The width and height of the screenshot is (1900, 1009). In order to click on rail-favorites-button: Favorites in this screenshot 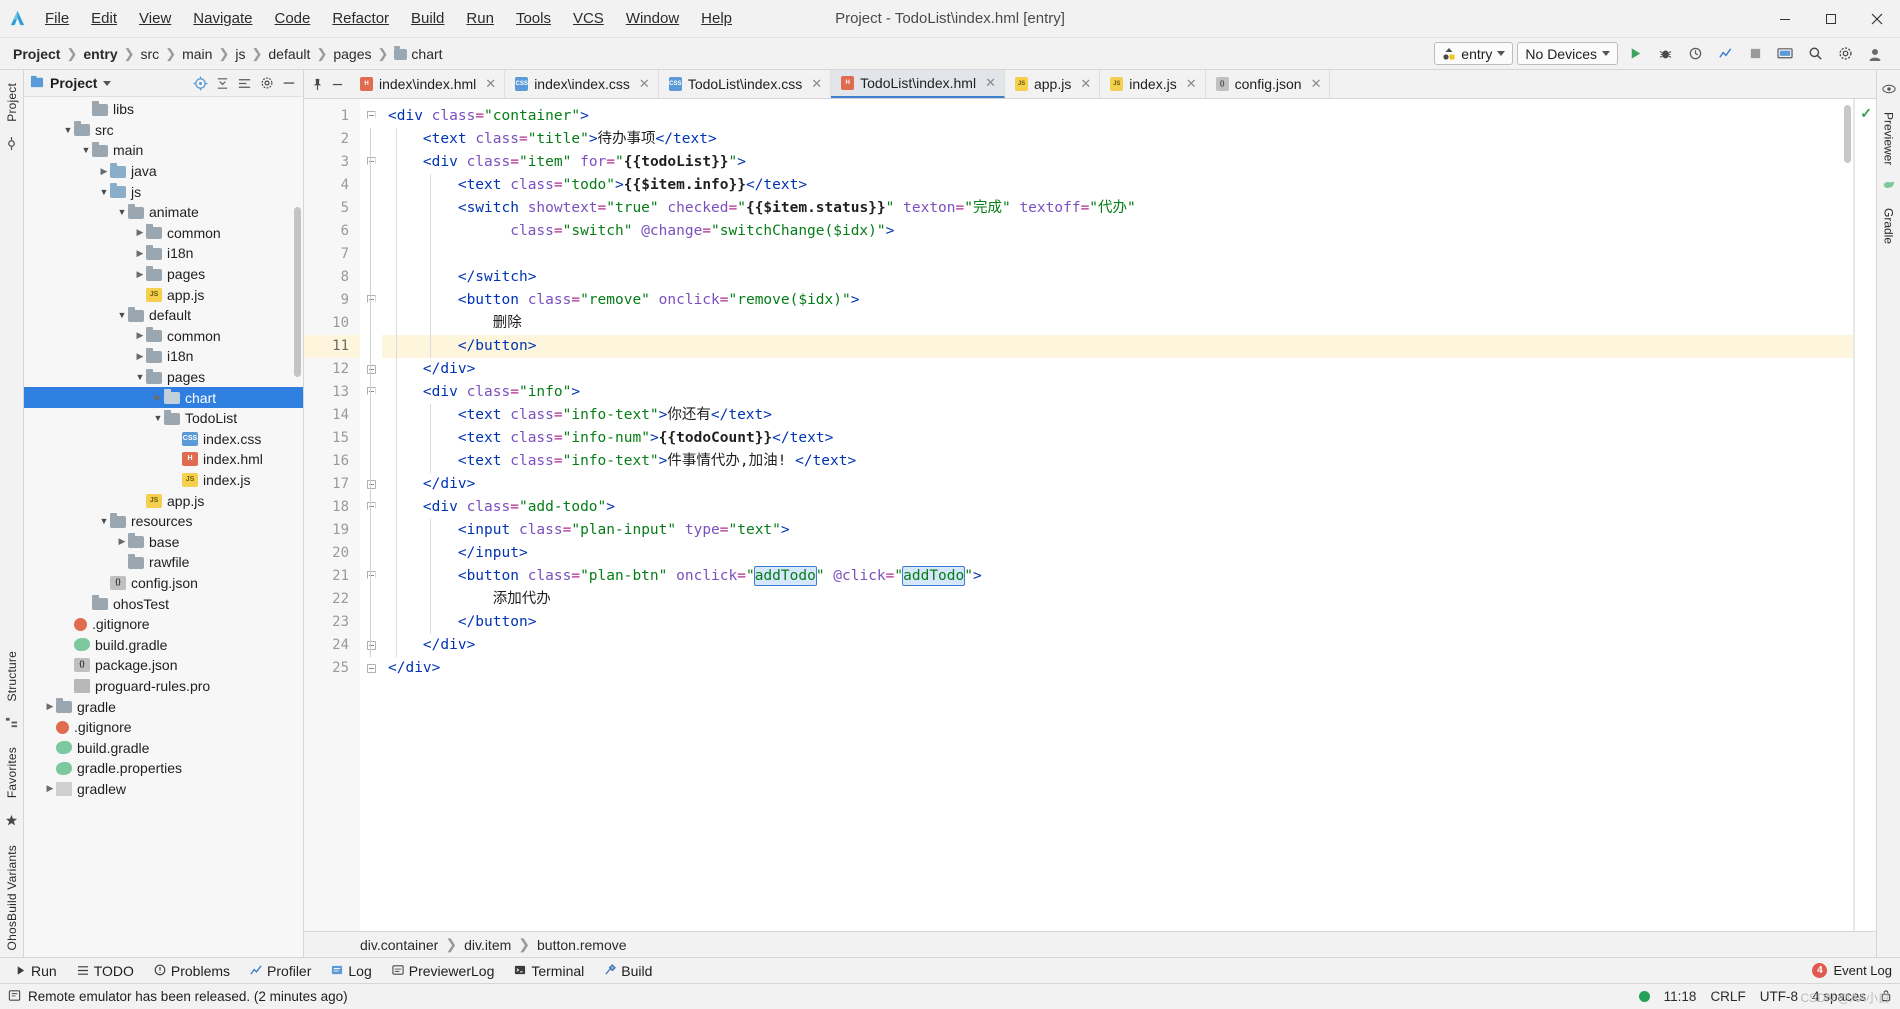, I will do `click(12, 772)`.